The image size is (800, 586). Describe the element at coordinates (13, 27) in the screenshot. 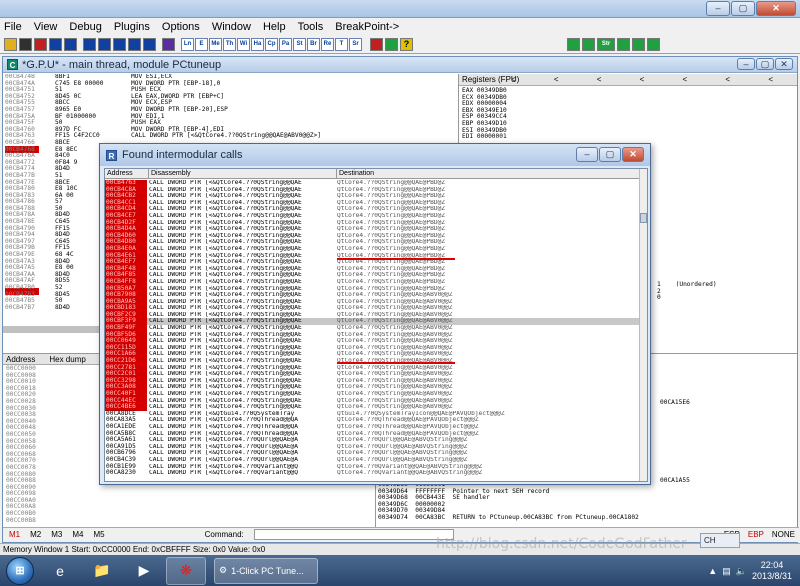

I see `menu-item-file: File` at that location.